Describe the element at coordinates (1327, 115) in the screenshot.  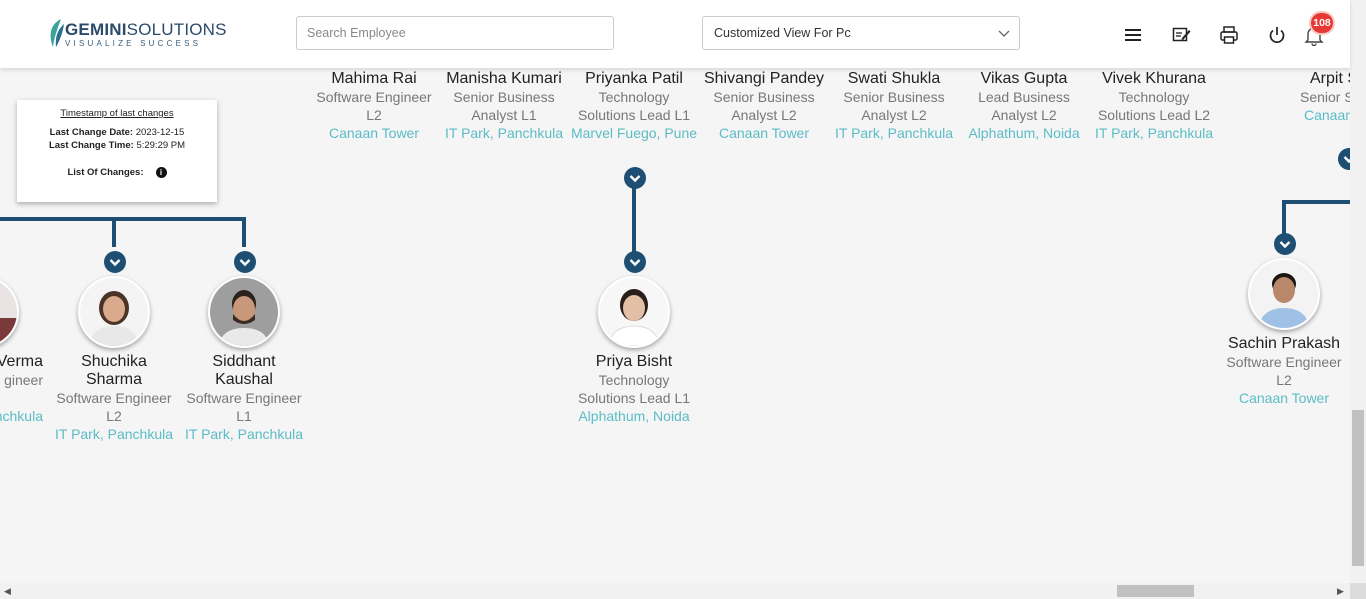
I see `employee-location: Canaan` at that location.